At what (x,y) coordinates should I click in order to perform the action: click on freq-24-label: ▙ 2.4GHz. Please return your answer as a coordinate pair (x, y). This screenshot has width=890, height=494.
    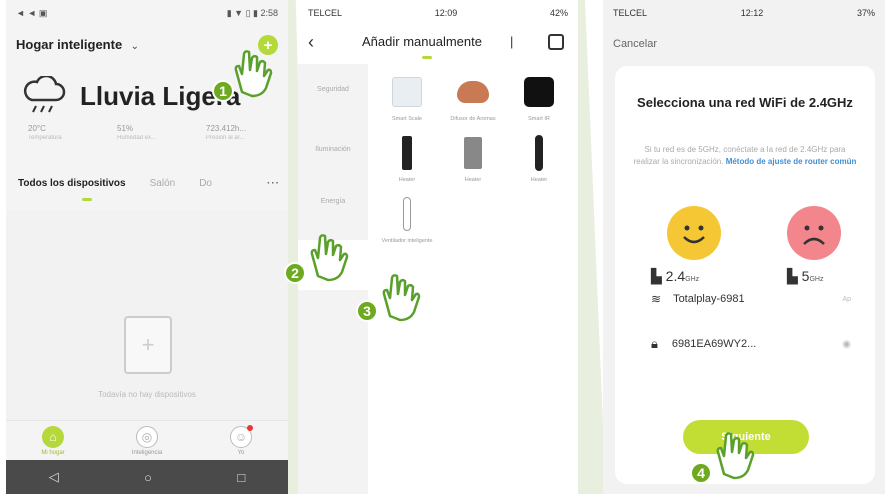
    Looking at the image, I should click on (675, 276).